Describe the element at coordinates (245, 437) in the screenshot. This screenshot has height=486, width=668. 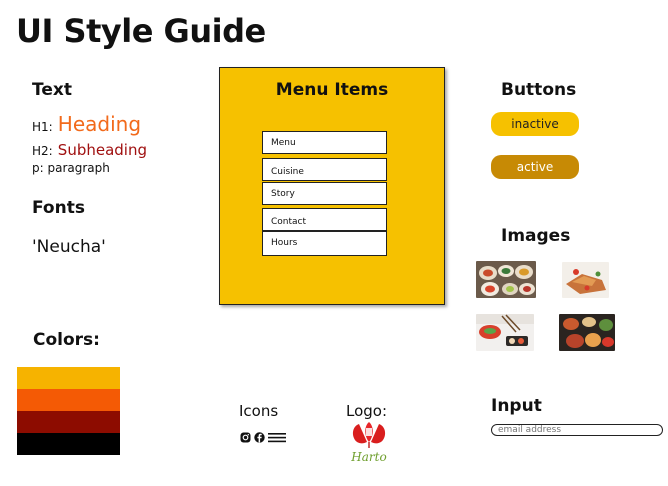
I see `instagram-icon` at that location.